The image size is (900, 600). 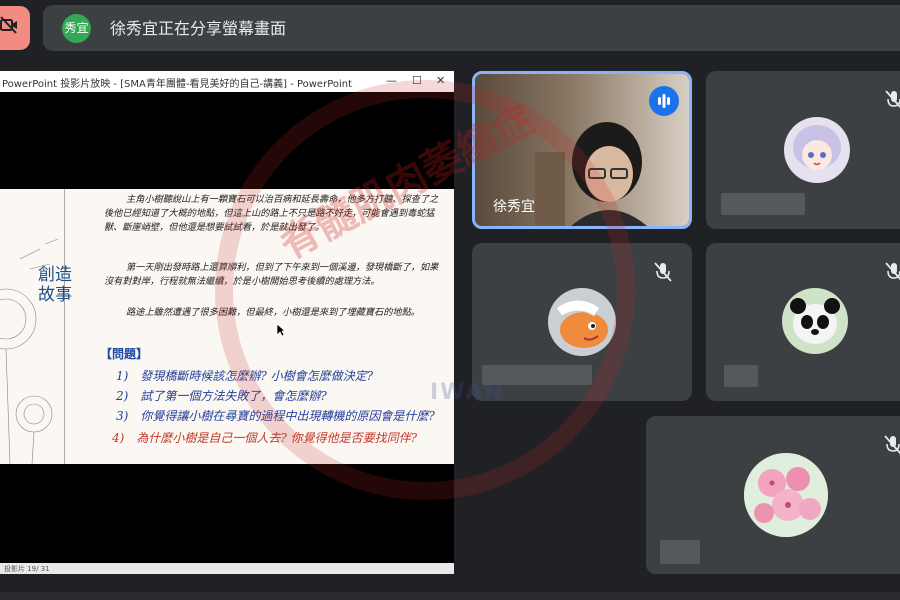 What do you see at coordinates (55, 285) in the screenshot?
I see `slide-heading: 創造故事` at bounding box center [55, 285].